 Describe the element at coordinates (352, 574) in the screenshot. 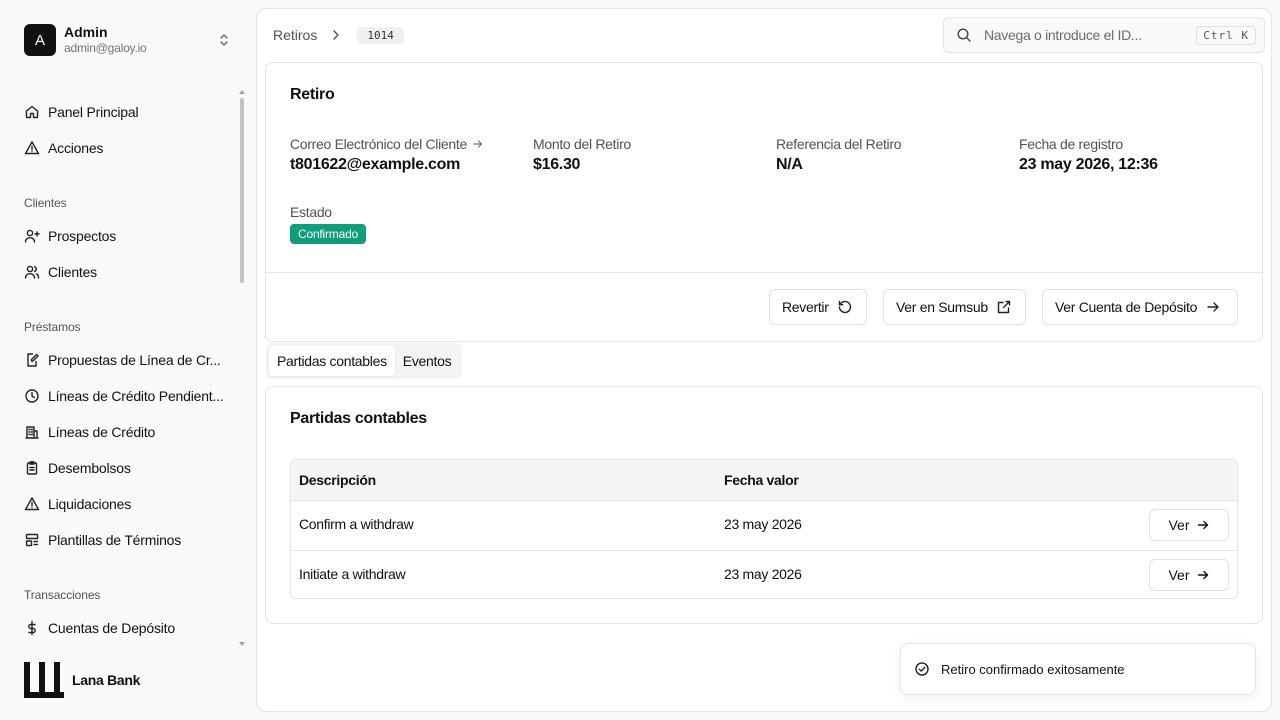

I see `cell-description: Initiate a withdraw` at that location.